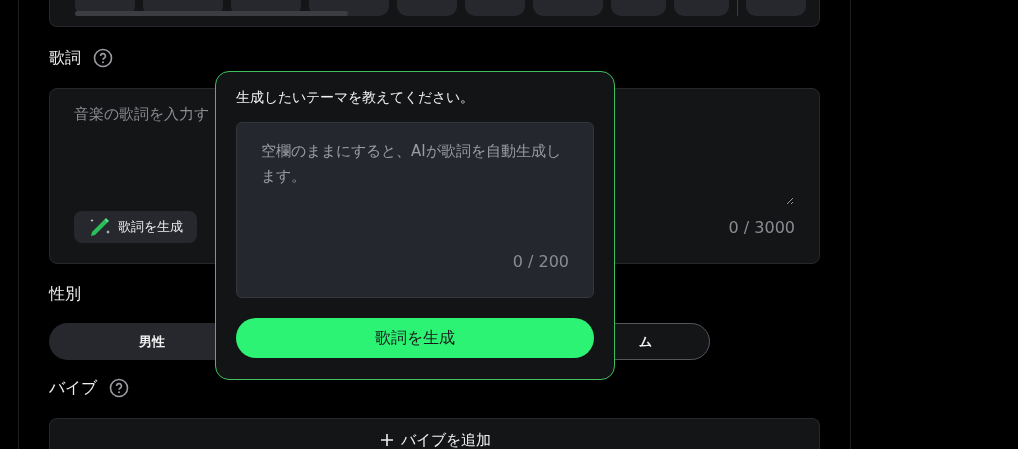 This screenshot has width=1018, height=449. I want to click on popup-title: 生成したいテーマを教えてください。, so click(355, 98).